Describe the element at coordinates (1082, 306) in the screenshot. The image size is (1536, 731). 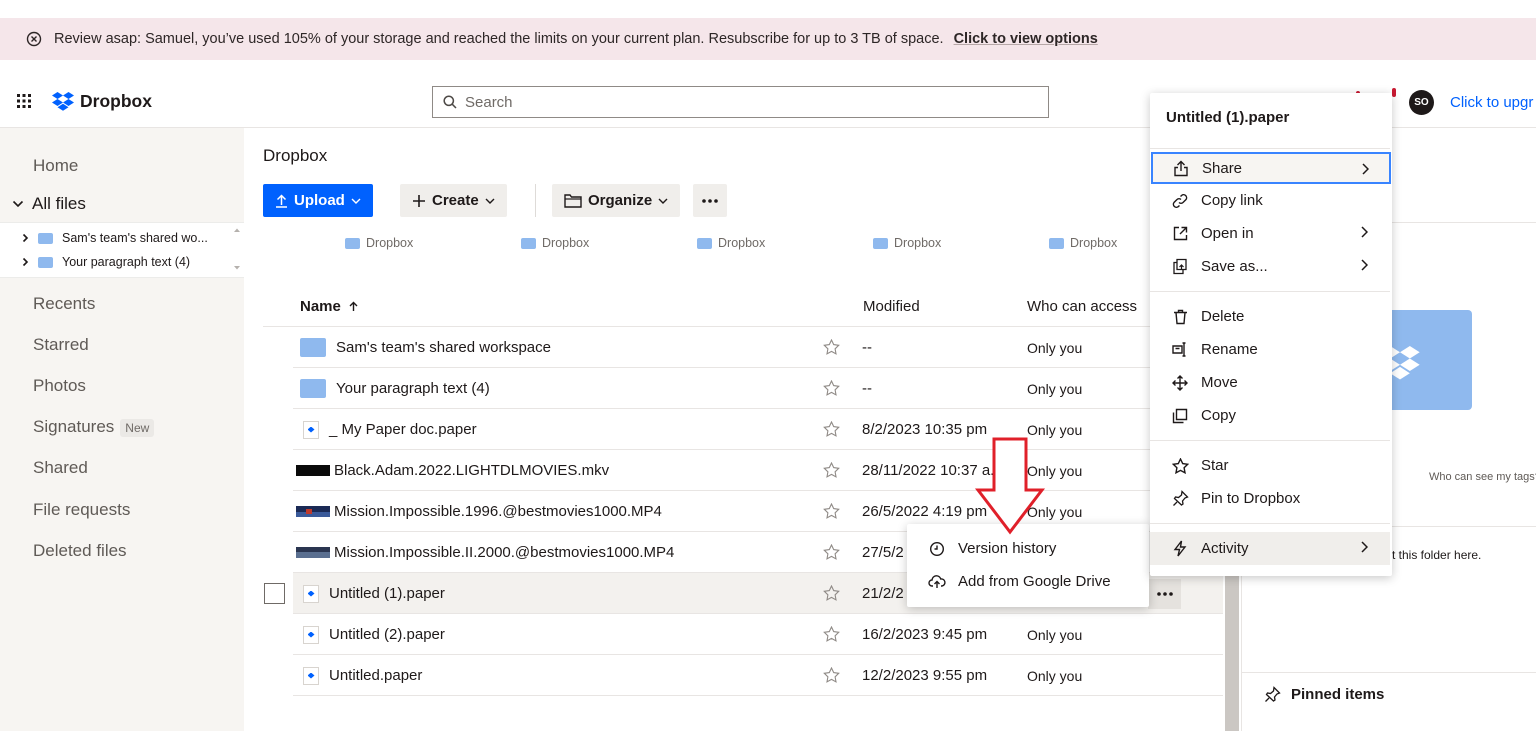
I see `column-header-access: Who can access` at that location.